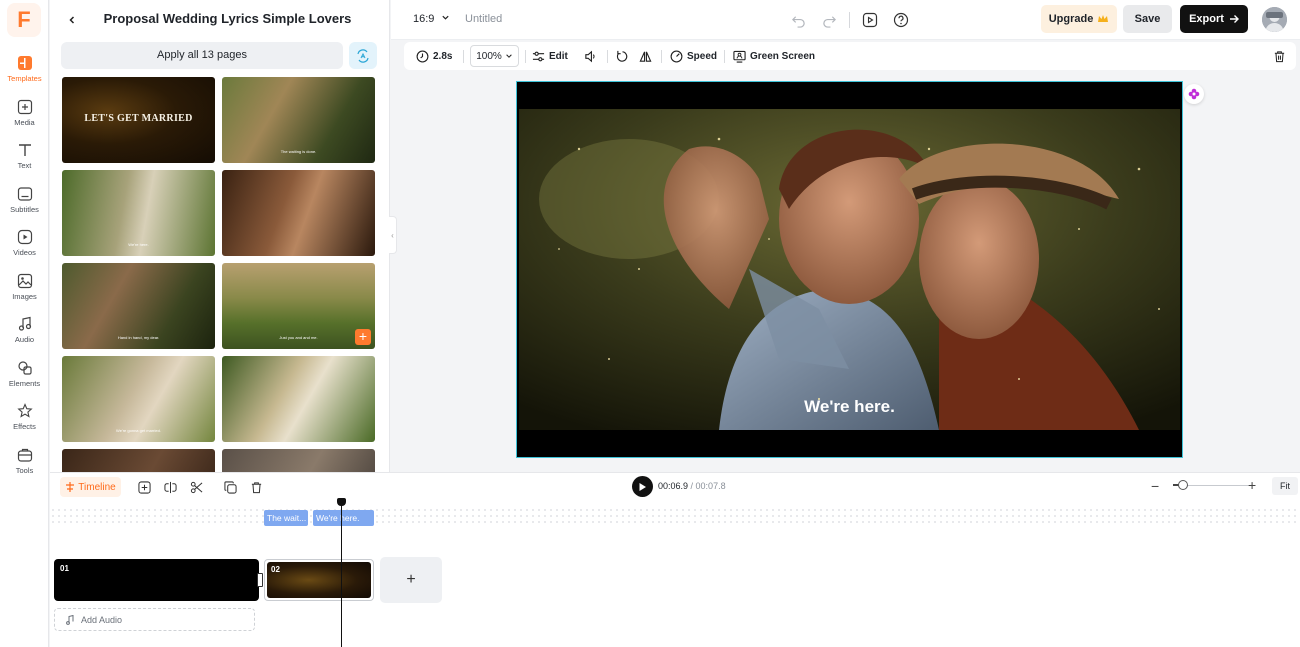  Describe the element at coordinates (1147, 19) in the screenshot. I see `save-button: Save` at that location.